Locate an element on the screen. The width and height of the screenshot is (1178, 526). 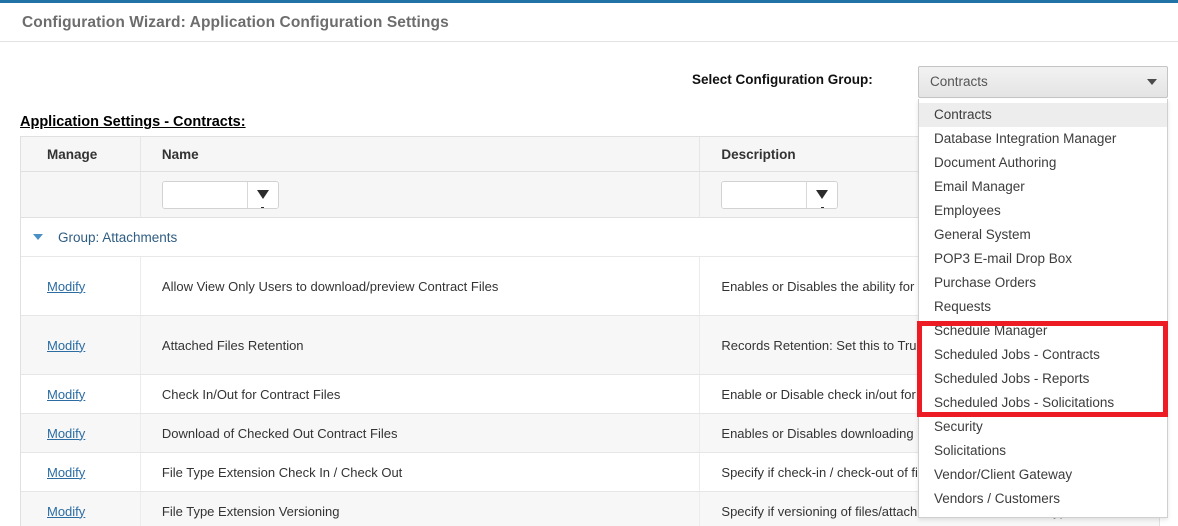
row-name-cell: Download of Checked Out Contract Files is located at coordinates (421, 433).